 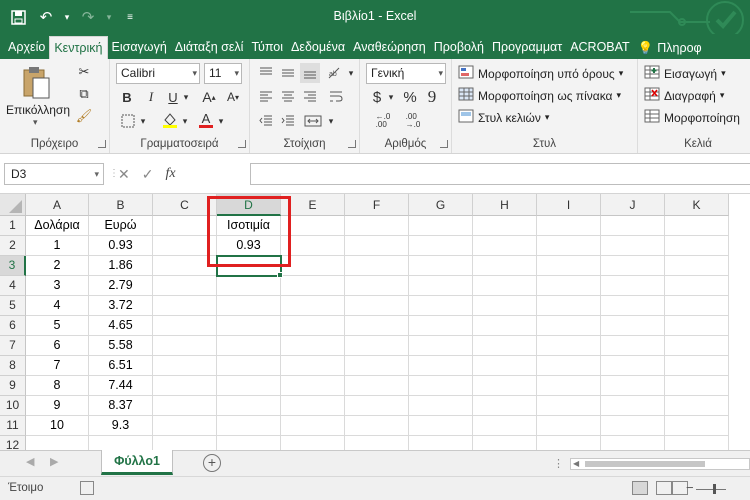 What do you see at coordinates (57, 306) in the screenshot?
I see `cell-a5: 4` at bounding box center [57, 306].